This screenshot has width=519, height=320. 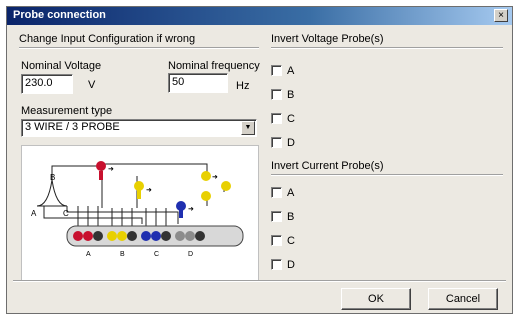 I want to click on measurement-type-select: 3 WIRE / 3 PROBE ▼, so click(x=139, y=128).